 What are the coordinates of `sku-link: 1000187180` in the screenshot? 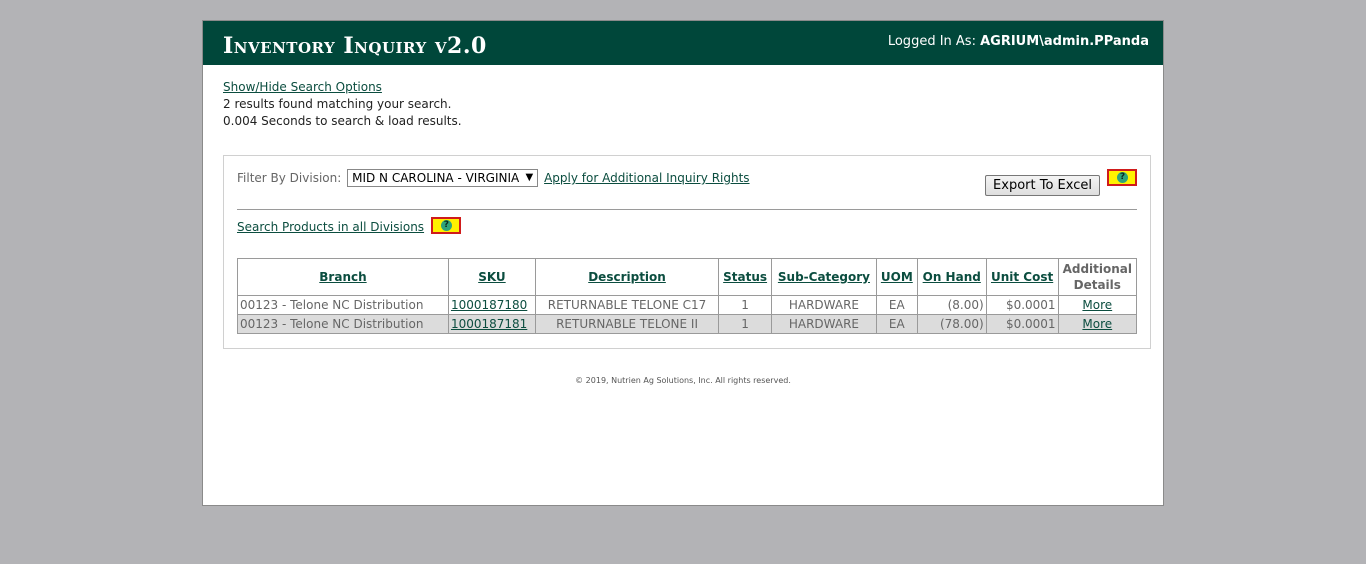 It's located at (489, 305).